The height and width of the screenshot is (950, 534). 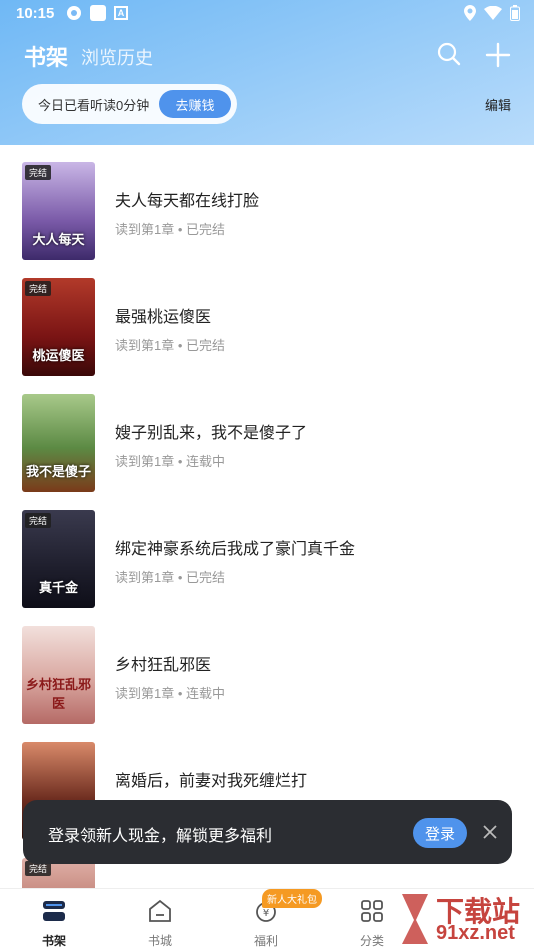 I want to click on book-cover: 乡村狂乱邪医, so click(x=58, y=675).